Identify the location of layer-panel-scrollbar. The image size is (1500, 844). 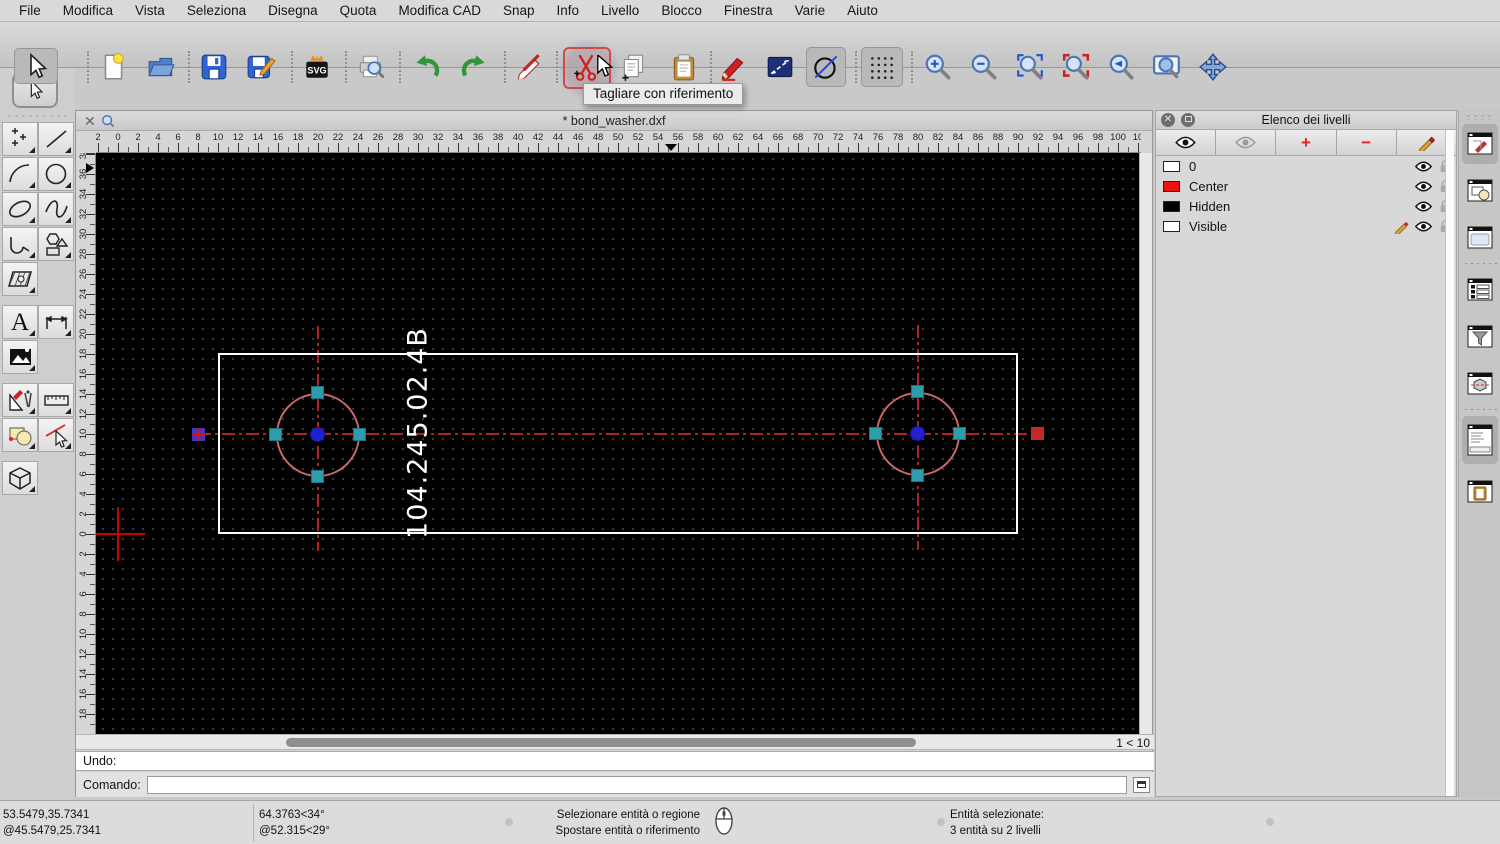
(1449, 463).